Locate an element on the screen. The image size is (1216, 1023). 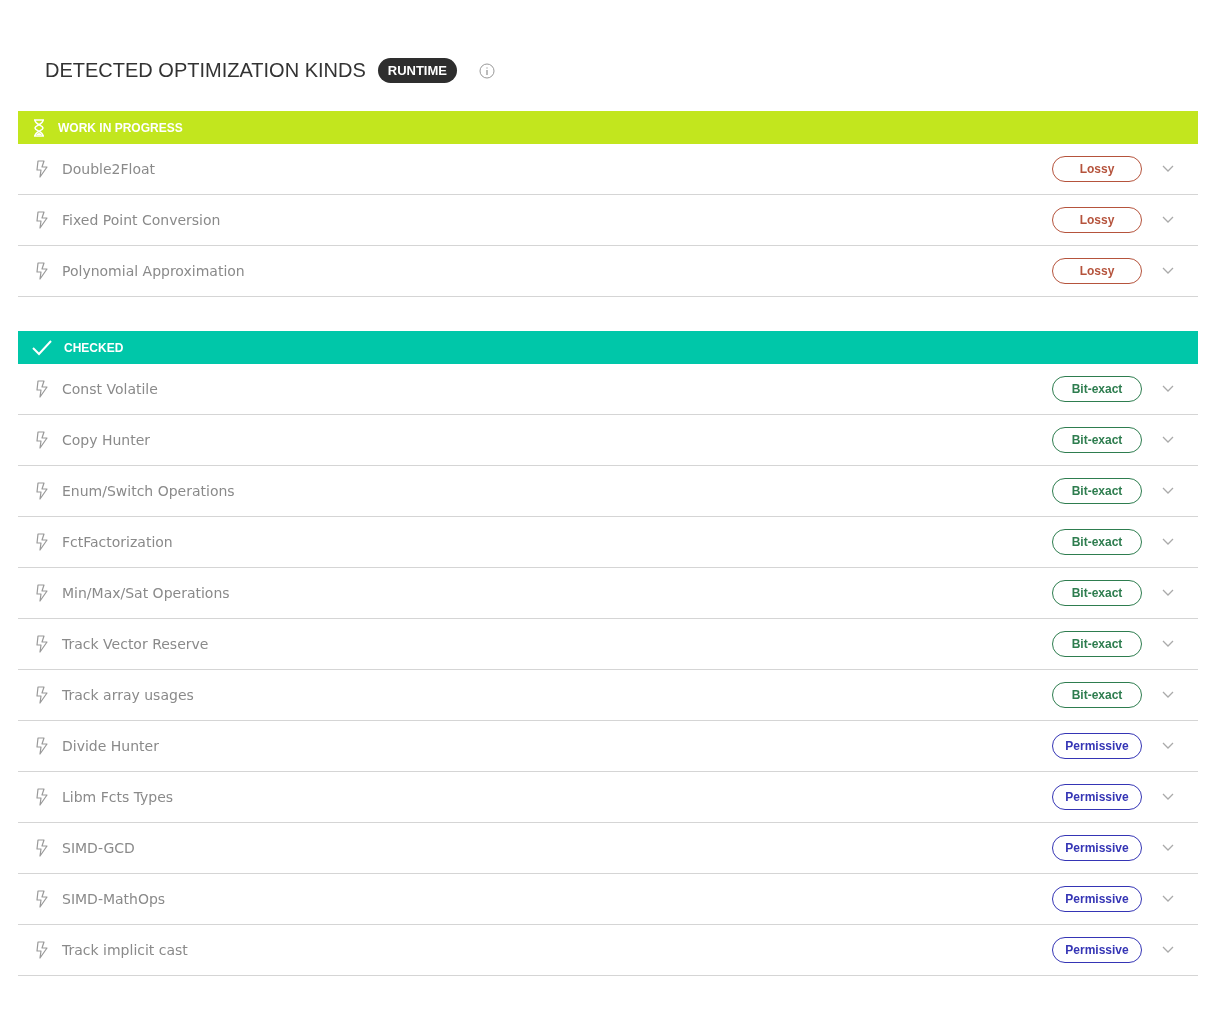
optimization-name: Min/Max/Sat Operations is located at coordinates (146, 593).